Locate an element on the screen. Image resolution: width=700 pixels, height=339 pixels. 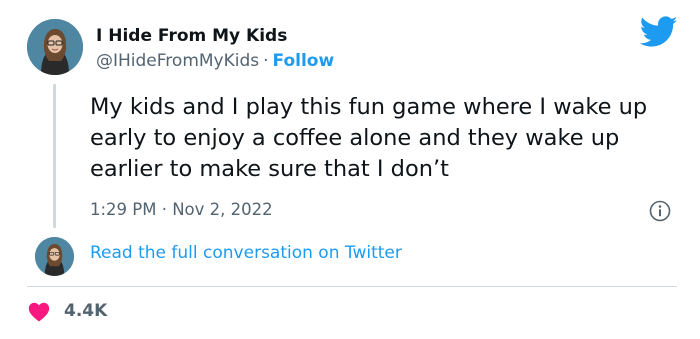
author-handle: @IHideFromMyKids is located at coordinates (177, 61).